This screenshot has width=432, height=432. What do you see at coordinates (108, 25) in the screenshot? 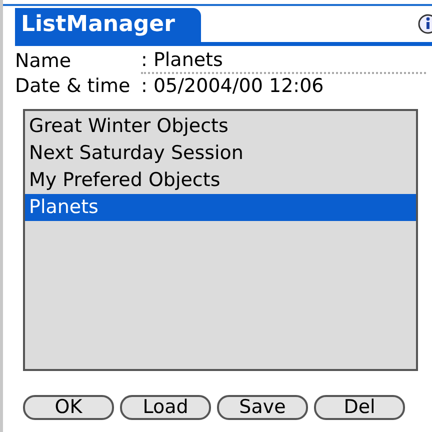
I see `window-title: ListManager` at bounding box center [108, 25].